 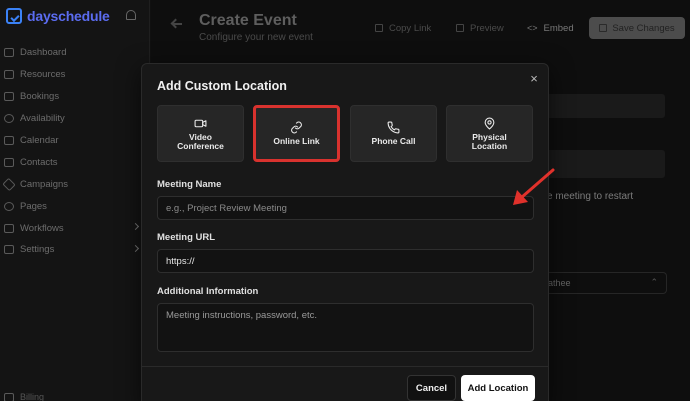 What do you see at coordinates (68, 16) in the screenshot?
I see `logo-text: dayschedule` at bounding box center [68, 16].